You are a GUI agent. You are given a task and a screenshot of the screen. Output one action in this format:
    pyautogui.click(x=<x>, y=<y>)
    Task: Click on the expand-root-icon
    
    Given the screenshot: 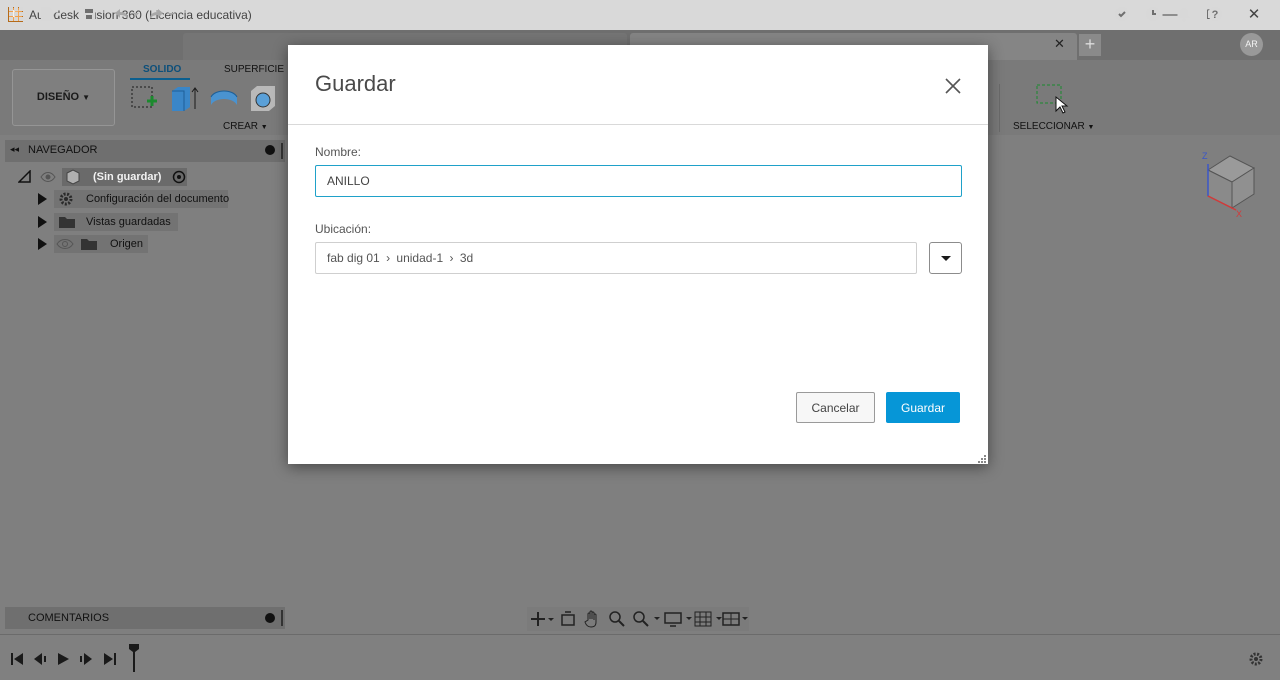 What is the action you would take?
    pyautogui.click(x=24, y=179)
    